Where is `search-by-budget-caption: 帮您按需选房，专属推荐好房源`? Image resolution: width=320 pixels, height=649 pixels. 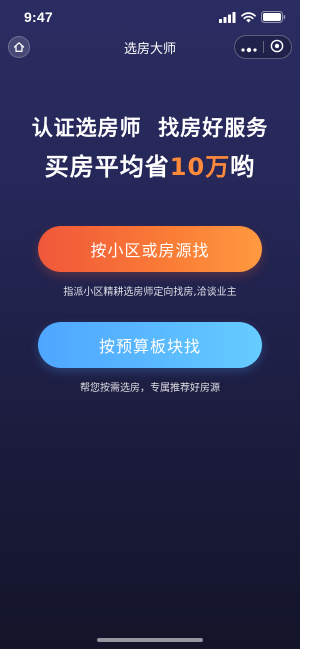 search-by-budget-caption: 帮您按需选房，专属推荐好房源 is located at coordinates (150, 388).